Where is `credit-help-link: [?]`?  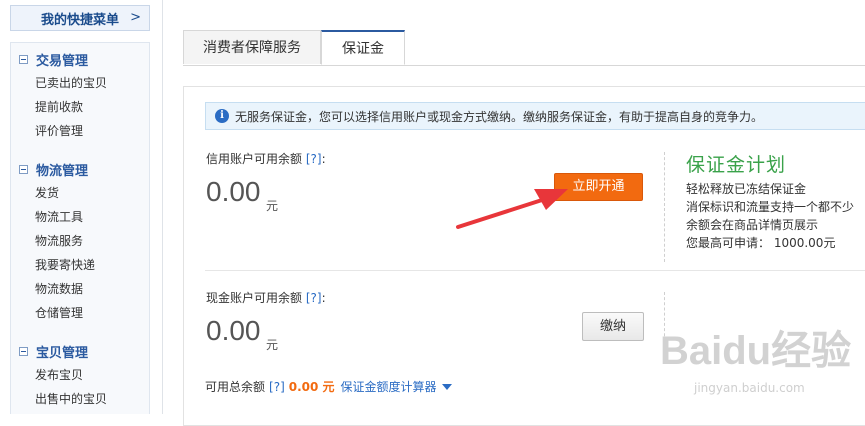
credit-help-link: [?] is located at coordinates (314, 159).